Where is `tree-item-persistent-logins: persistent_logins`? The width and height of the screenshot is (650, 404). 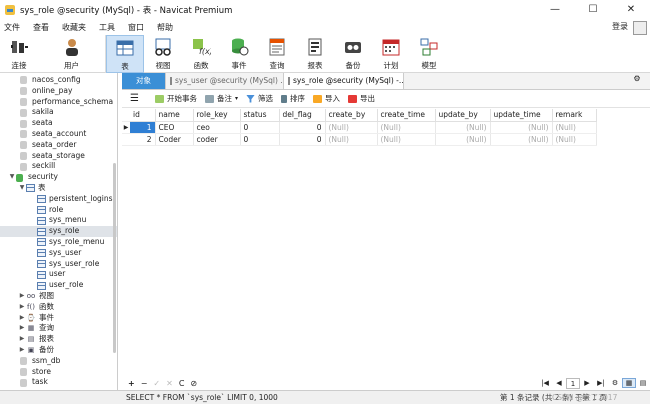
tree-item-persistent-logins: persistent_logins is located at coordinates (58, 199).